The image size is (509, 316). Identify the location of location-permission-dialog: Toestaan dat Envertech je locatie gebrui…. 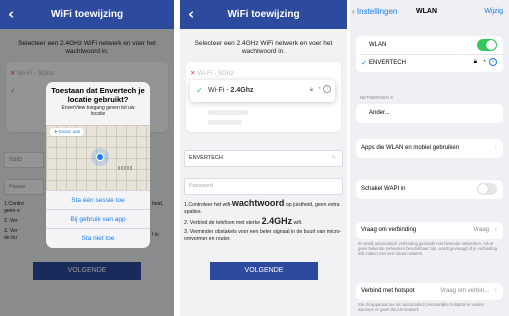
(98, 165).